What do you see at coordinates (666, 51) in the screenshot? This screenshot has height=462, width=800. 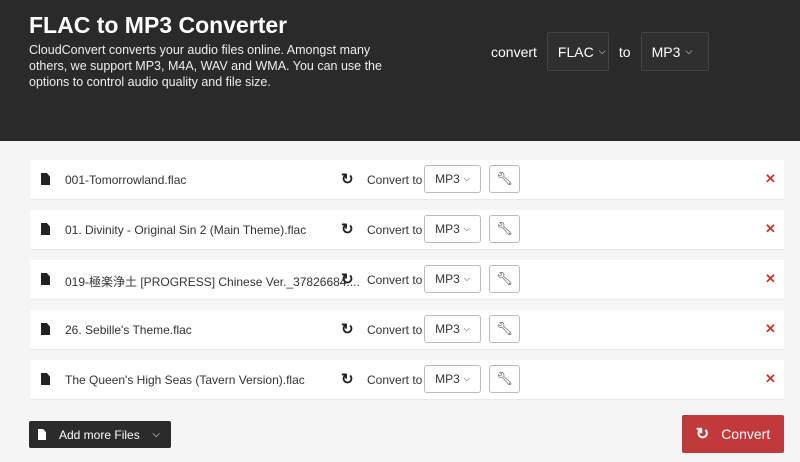 I see `to-format-value: MP3` at bounding box center [666, 51].